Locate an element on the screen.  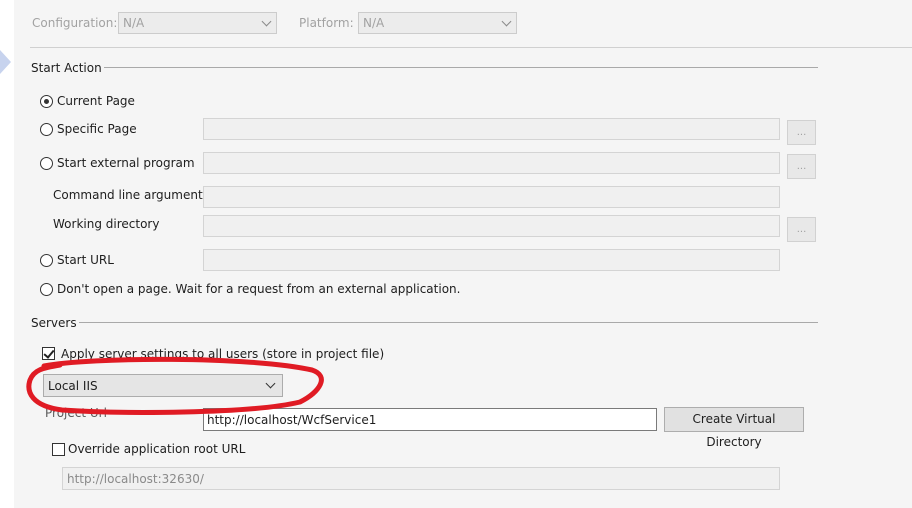
start-url-field is located at coordinates (491, 260).